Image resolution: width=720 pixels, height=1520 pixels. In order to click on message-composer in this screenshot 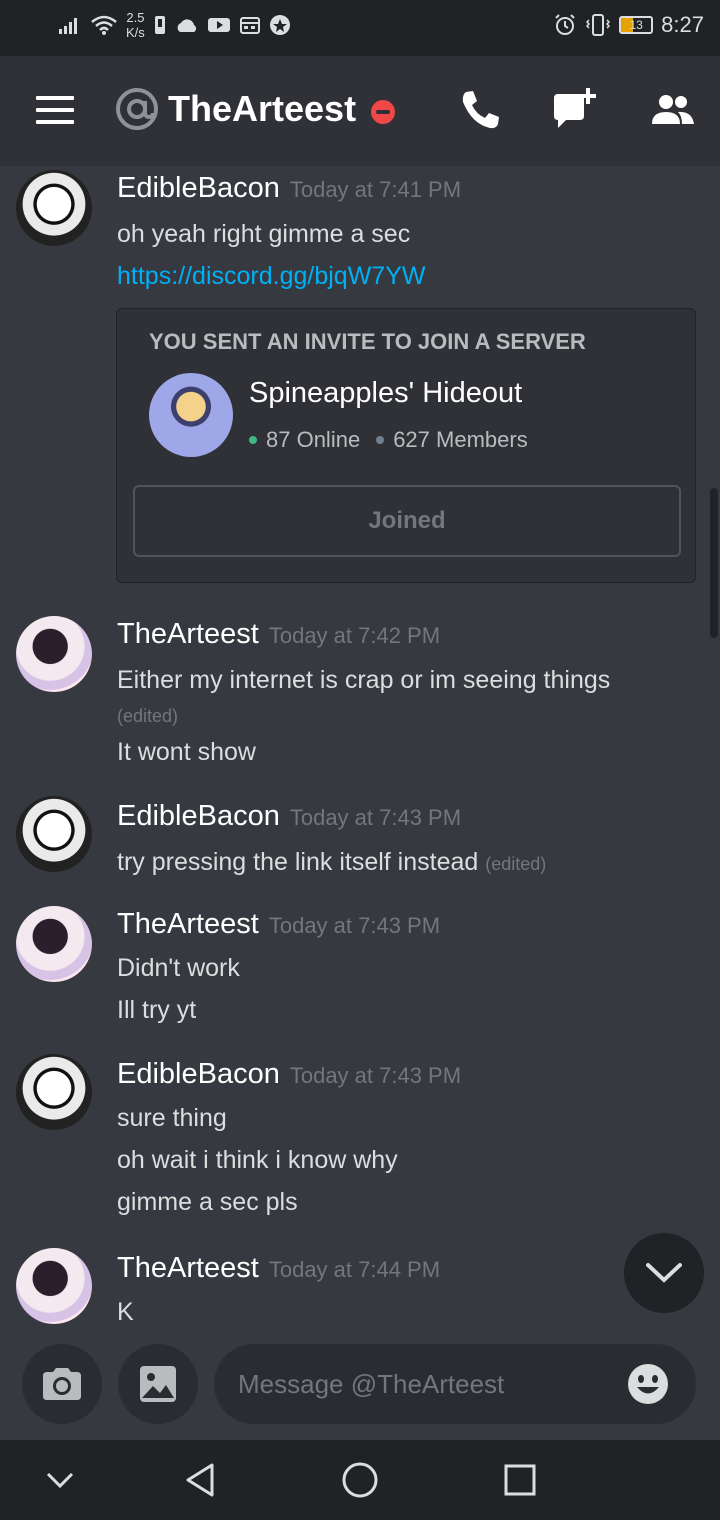, I will do `click(360, 1388)`.